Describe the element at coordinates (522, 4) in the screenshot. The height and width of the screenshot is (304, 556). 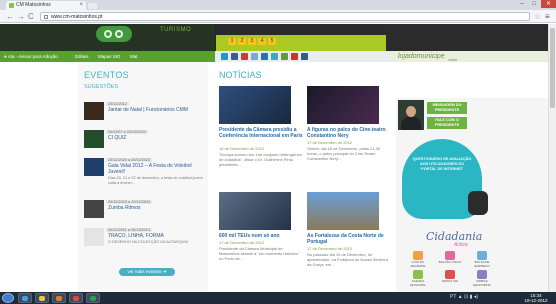
I see `minimize-button: –` at that location.